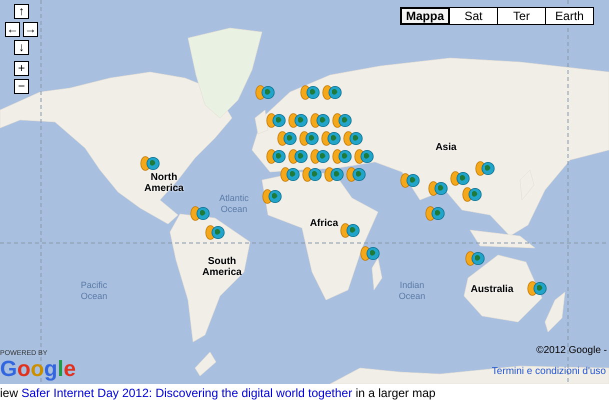 This screenshot has width=609, height=410. What do you see at coordinates (164, 183) in the screenshot?
I see `continent-label: North America` at bounding box center [164, 183].